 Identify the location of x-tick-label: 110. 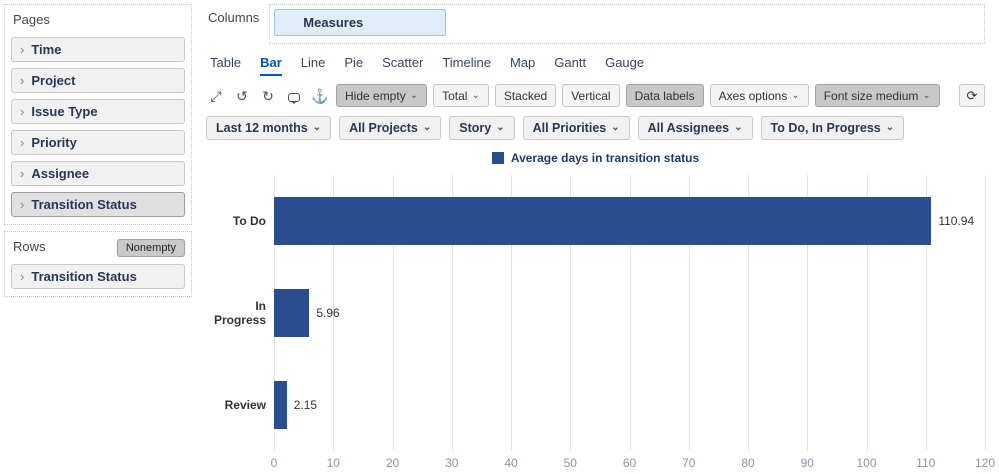
(926, 463).